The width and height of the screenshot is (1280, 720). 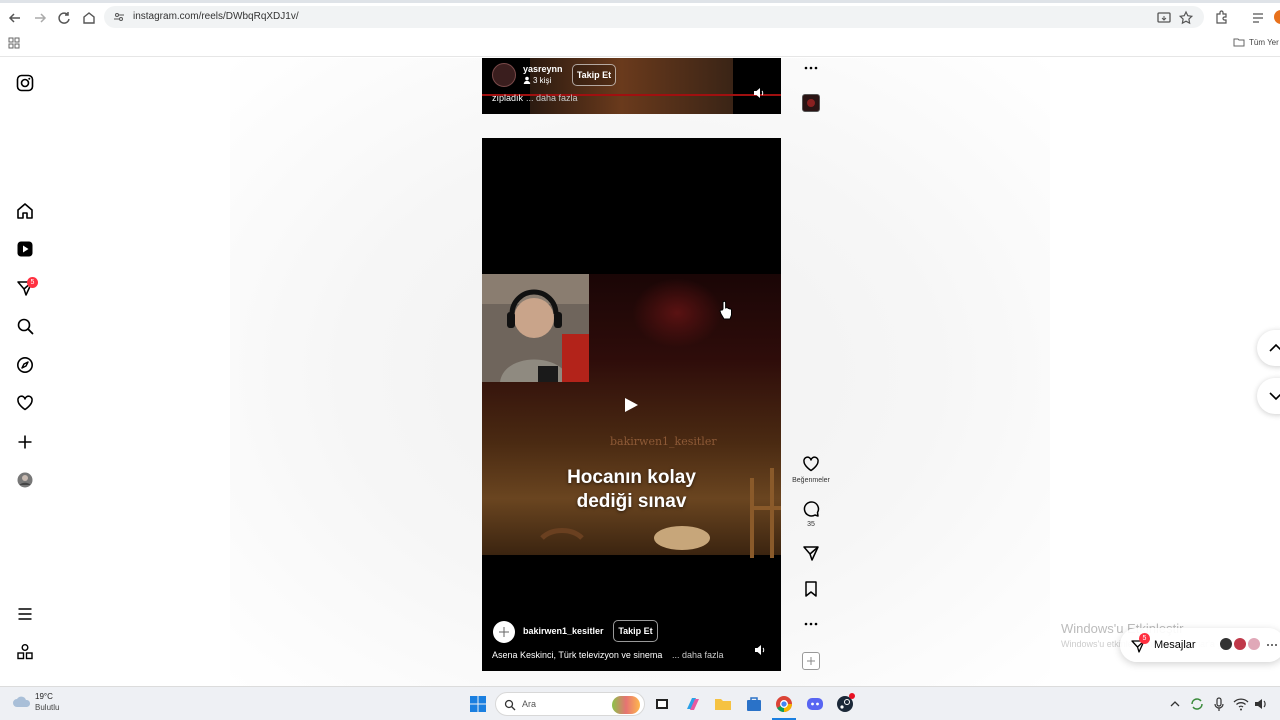 I want to click on taskbar-search-box: Ara, so click(x=570, y=704).